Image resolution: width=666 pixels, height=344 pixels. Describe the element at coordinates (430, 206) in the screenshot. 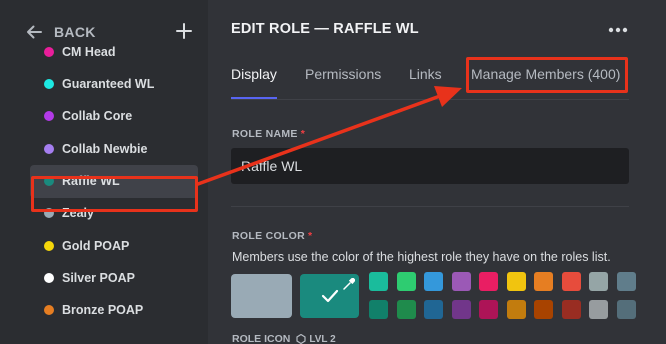

I see `section-divider` at that location.